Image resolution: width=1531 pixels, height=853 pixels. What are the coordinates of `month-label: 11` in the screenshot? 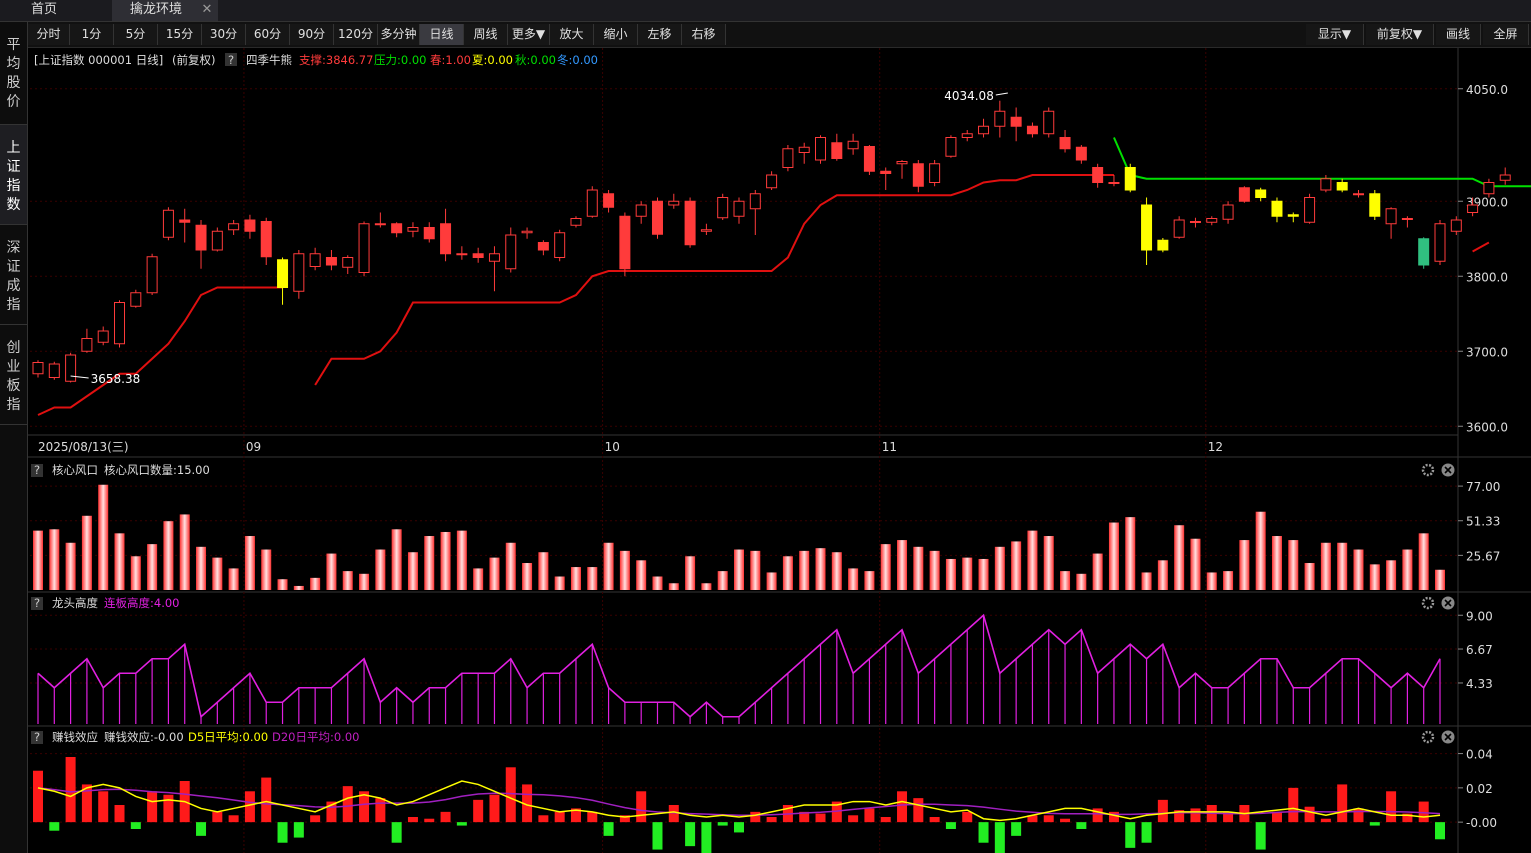 It's located at (889, 447).